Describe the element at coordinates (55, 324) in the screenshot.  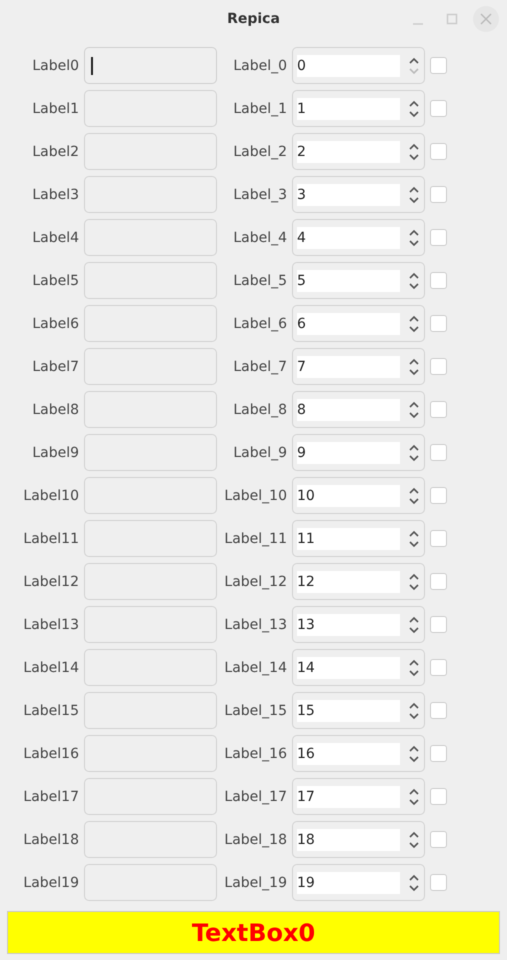
I see `field-label: Label6` at that location.